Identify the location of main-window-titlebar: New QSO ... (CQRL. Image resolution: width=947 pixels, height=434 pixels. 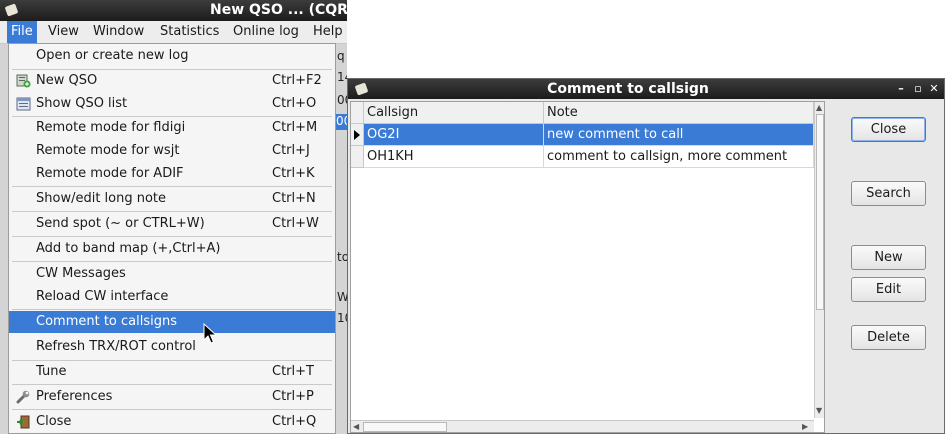
(173, 10).